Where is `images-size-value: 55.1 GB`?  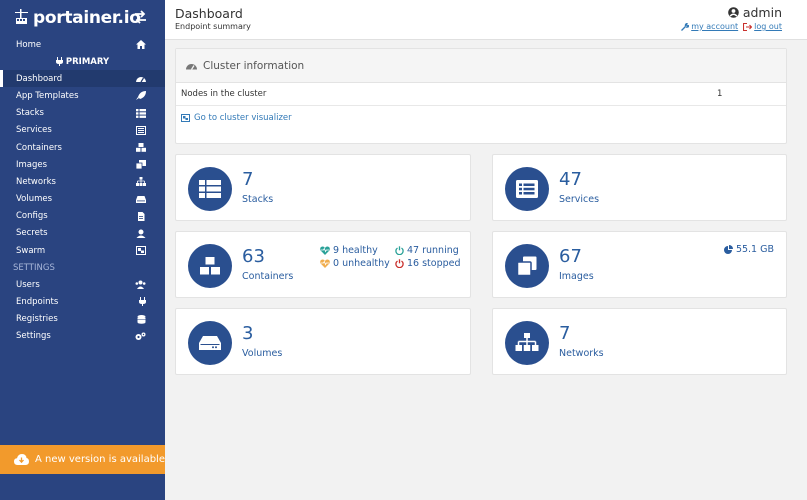
images-size-value: 55.1 GB is located at coordinates (754, 249).